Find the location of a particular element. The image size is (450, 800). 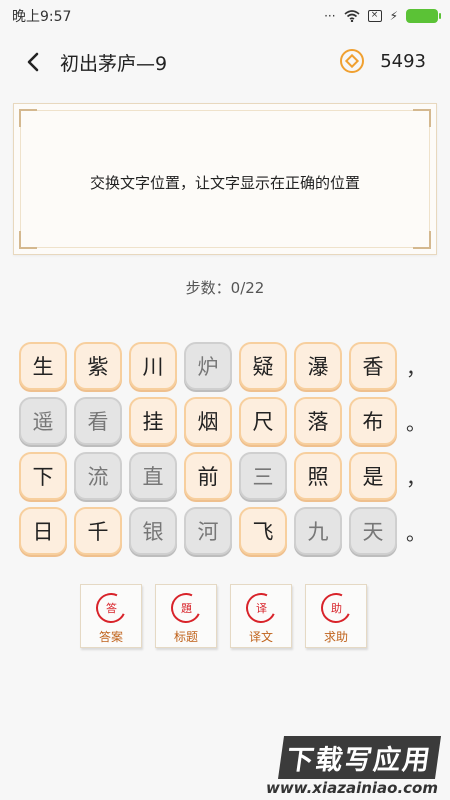

character-tile: 银 is located at coordinates (153, 531).